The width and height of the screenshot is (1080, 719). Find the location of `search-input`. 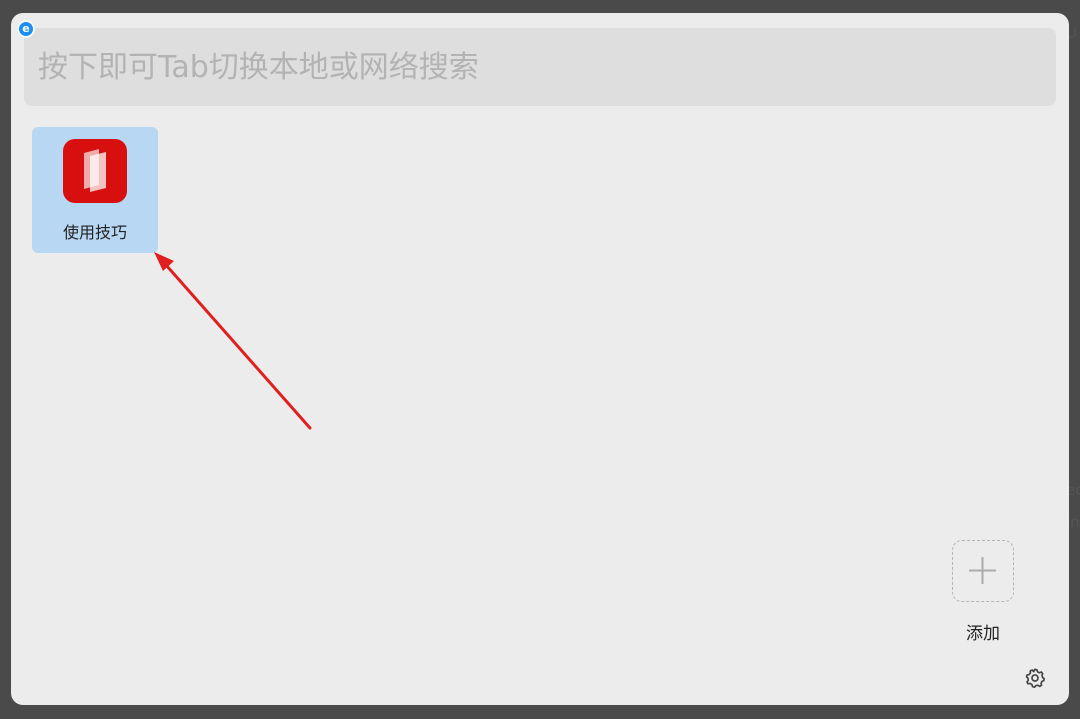

search-input is located at coordinates (540, 67).